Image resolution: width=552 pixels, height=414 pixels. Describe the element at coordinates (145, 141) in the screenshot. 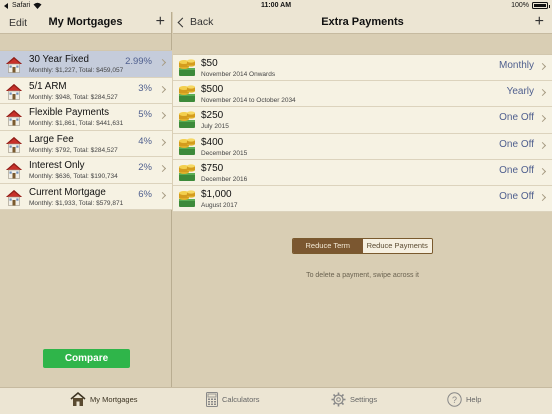

I see `mortgage-rate: 4%` at that location.